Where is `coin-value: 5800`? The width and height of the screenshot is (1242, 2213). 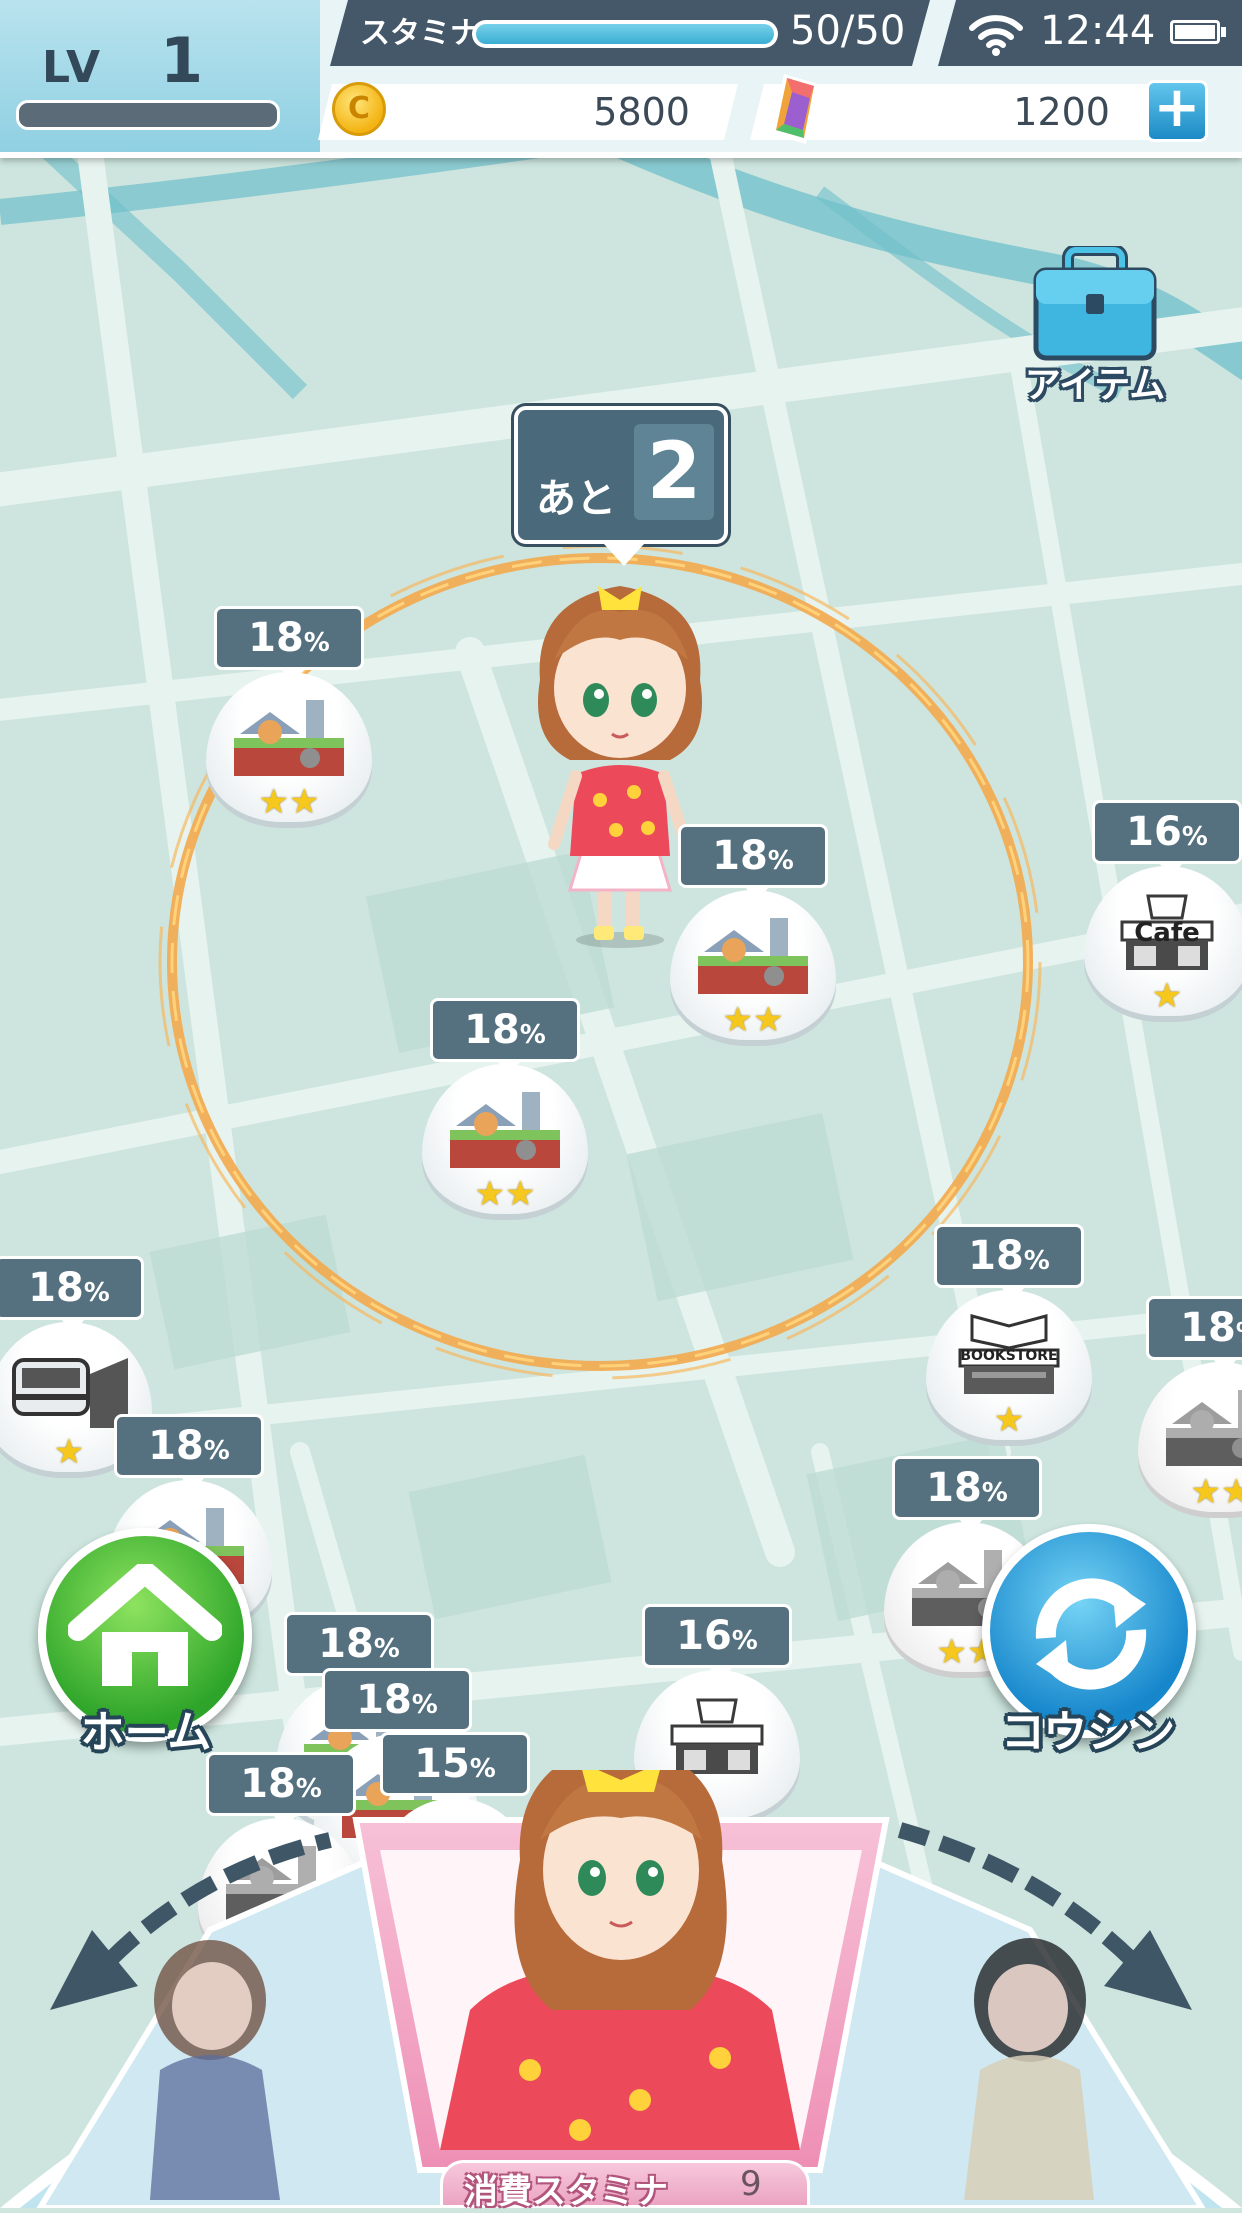 coin-value: 5800 is located at coordinates (641, 112).